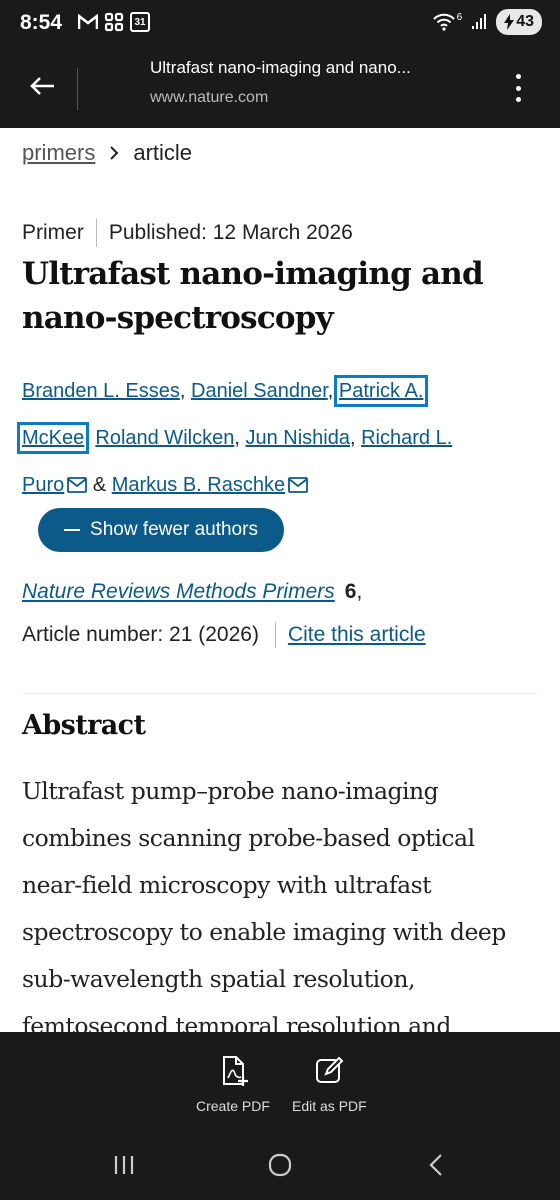  What do you see at coordinates (443, 22) in the screenshot?
I see `wifi-icon` at bounding box center [443, 22].